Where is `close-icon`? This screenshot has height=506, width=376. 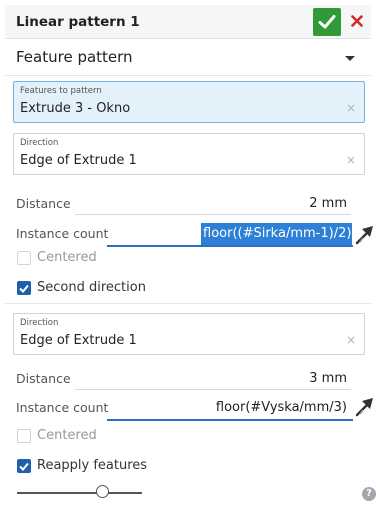 close-icon is located at coordinates (357, 21).